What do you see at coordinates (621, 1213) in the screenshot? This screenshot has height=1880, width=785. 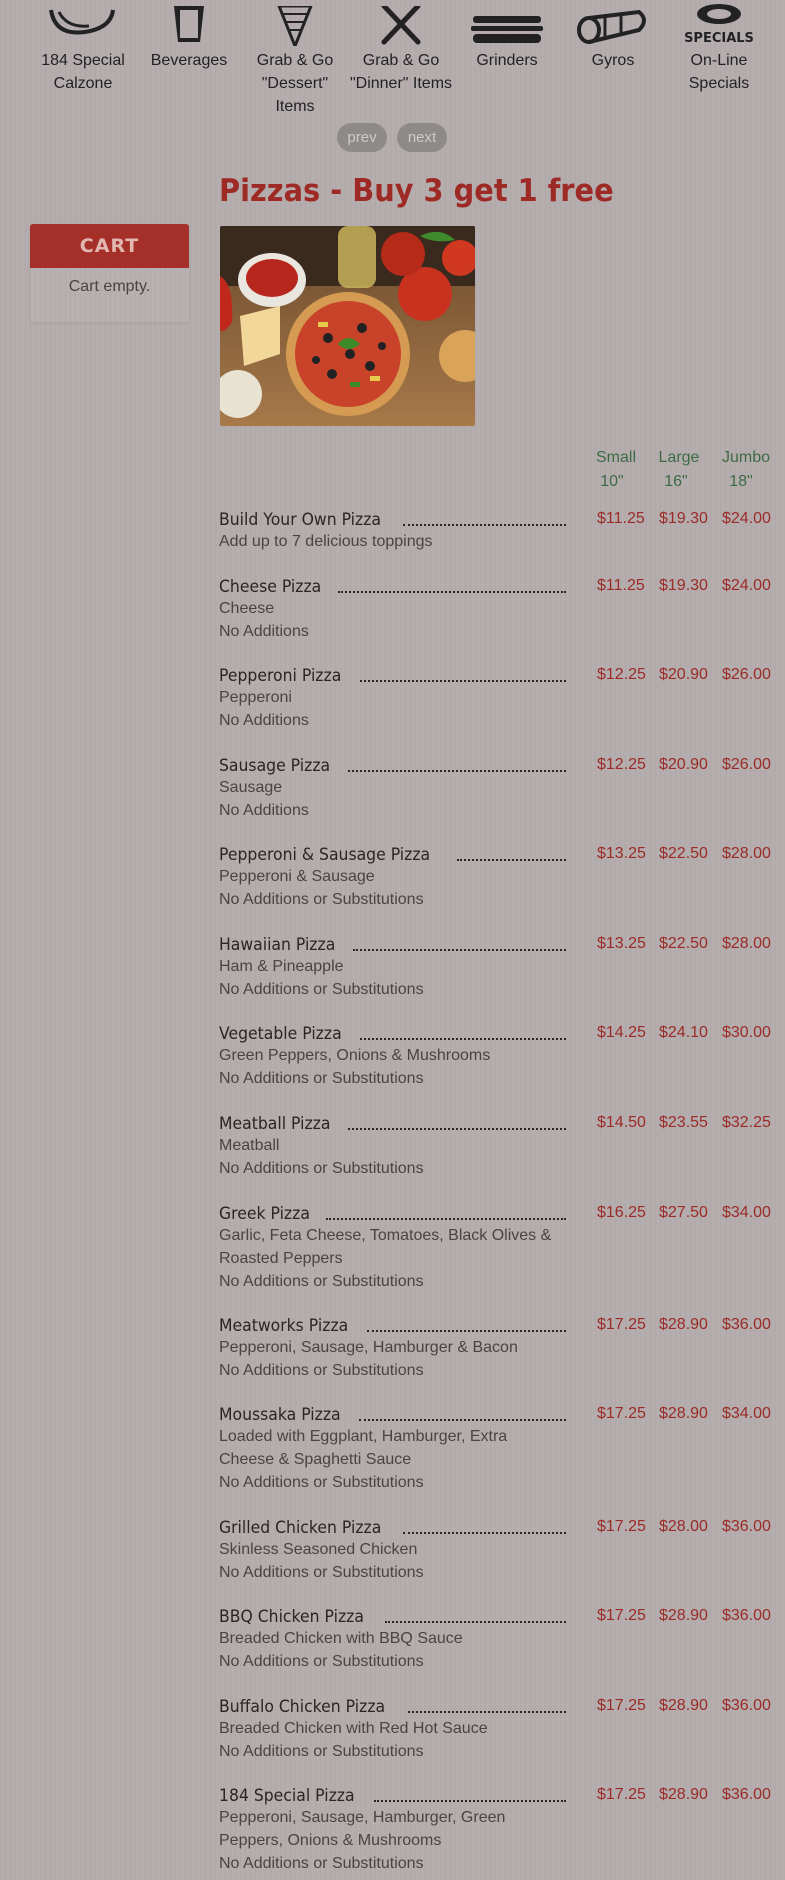 I see `price-small: $16.25` at bounding box center [621, 1213].